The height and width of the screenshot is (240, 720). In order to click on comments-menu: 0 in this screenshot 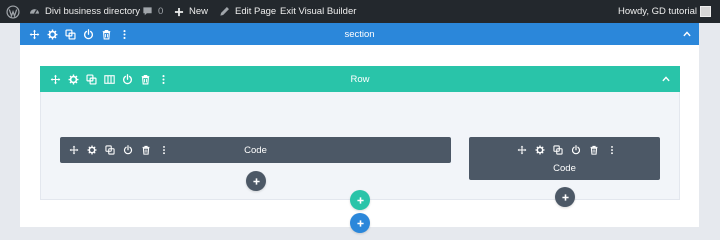, I will do `click(152, 11)`.